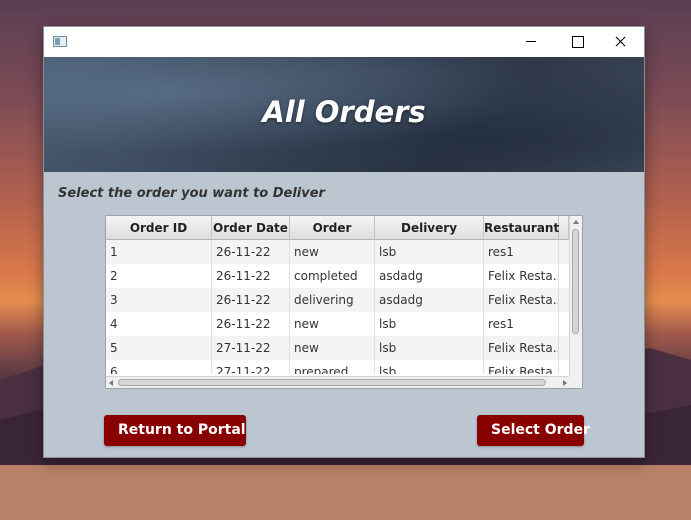 Image resolution: width=691 pixels, height=520 pixels. I want to click on cell-order-status: completed, so click(332, 276).